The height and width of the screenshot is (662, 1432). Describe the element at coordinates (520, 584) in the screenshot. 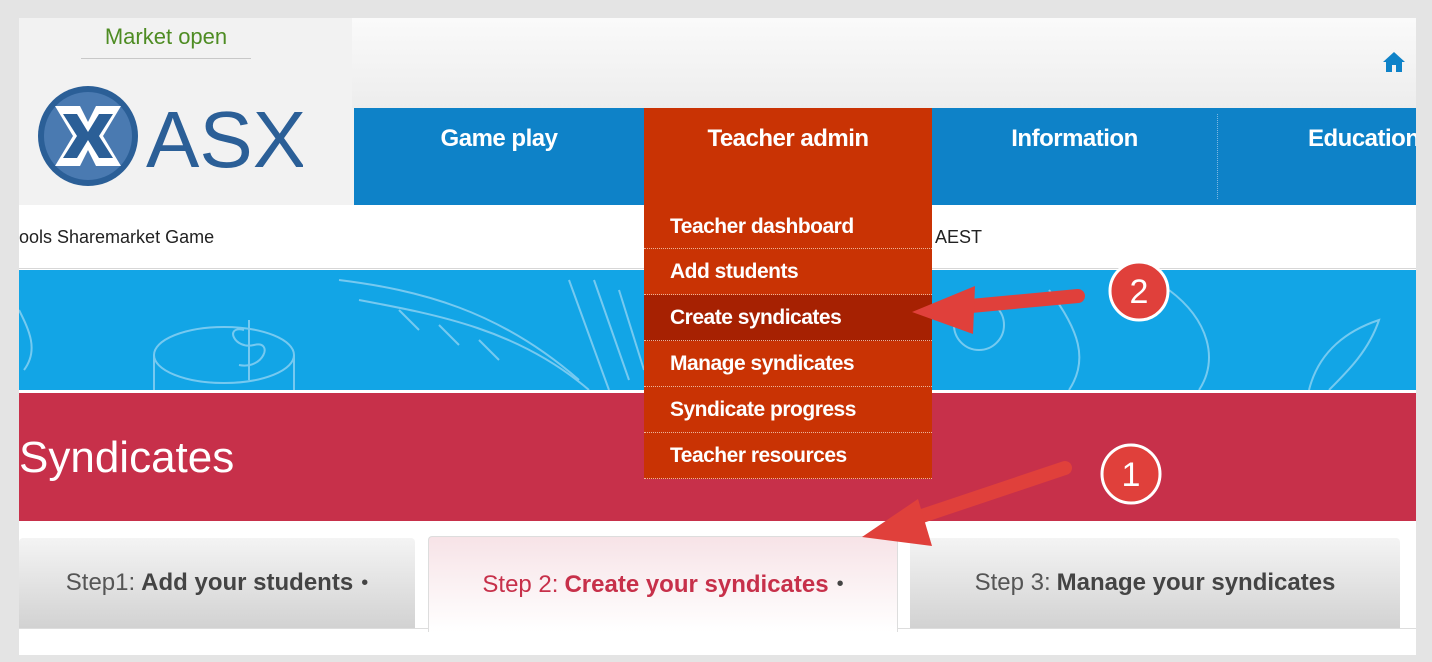

I see `tab-step-prefix: Step 2:` at that location.